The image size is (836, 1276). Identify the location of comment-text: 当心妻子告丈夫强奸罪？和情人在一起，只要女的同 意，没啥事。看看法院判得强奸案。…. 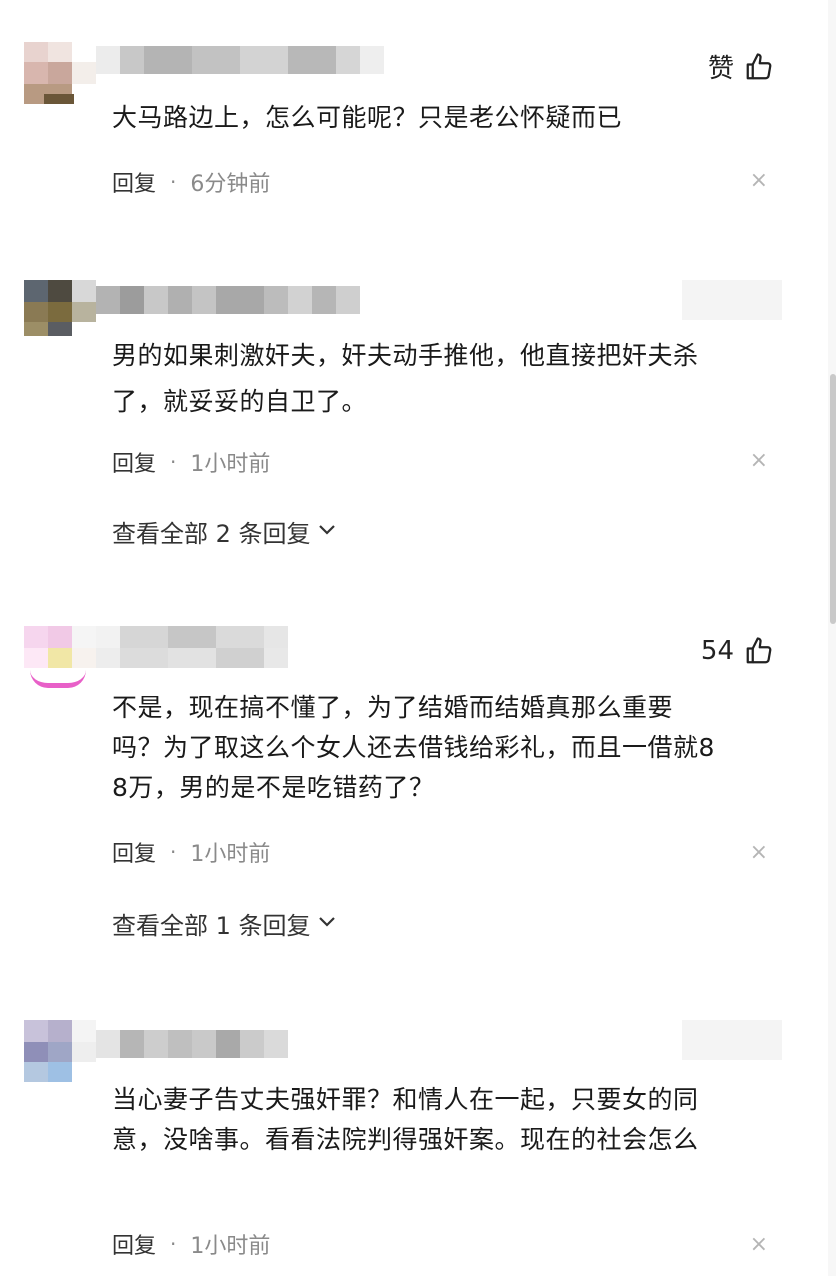
(442, 1120).